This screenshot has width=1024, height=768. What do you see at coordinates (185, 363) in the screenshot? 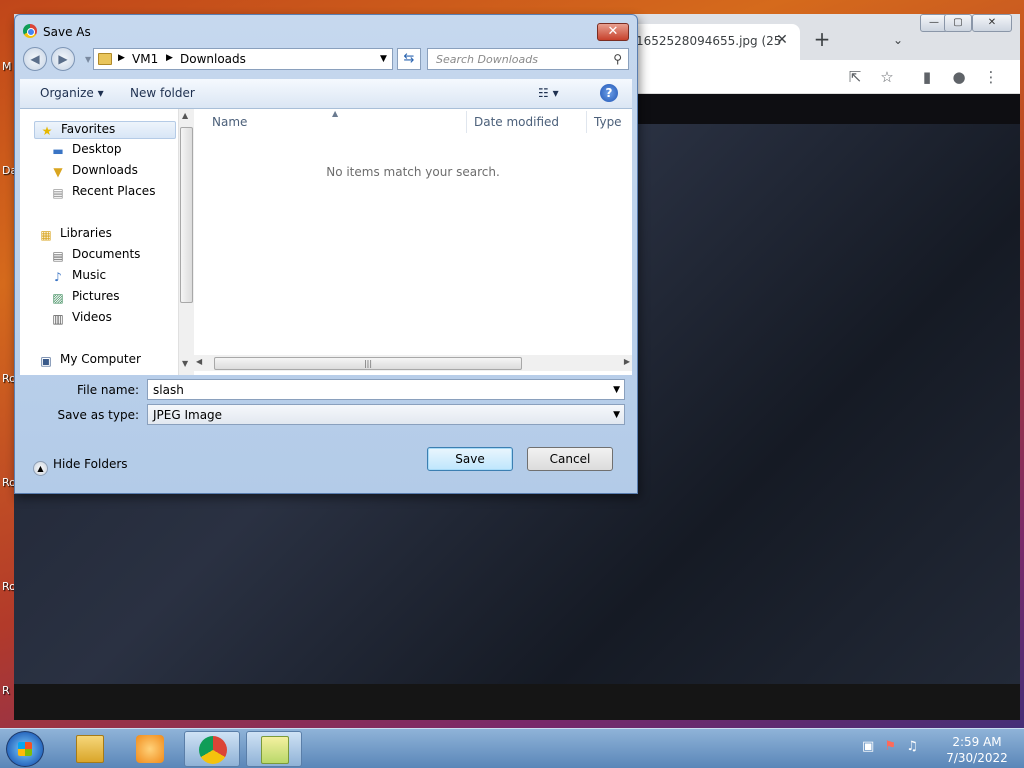
I see `scroll-down-icon: ▼` at bounding box center [185, 363].